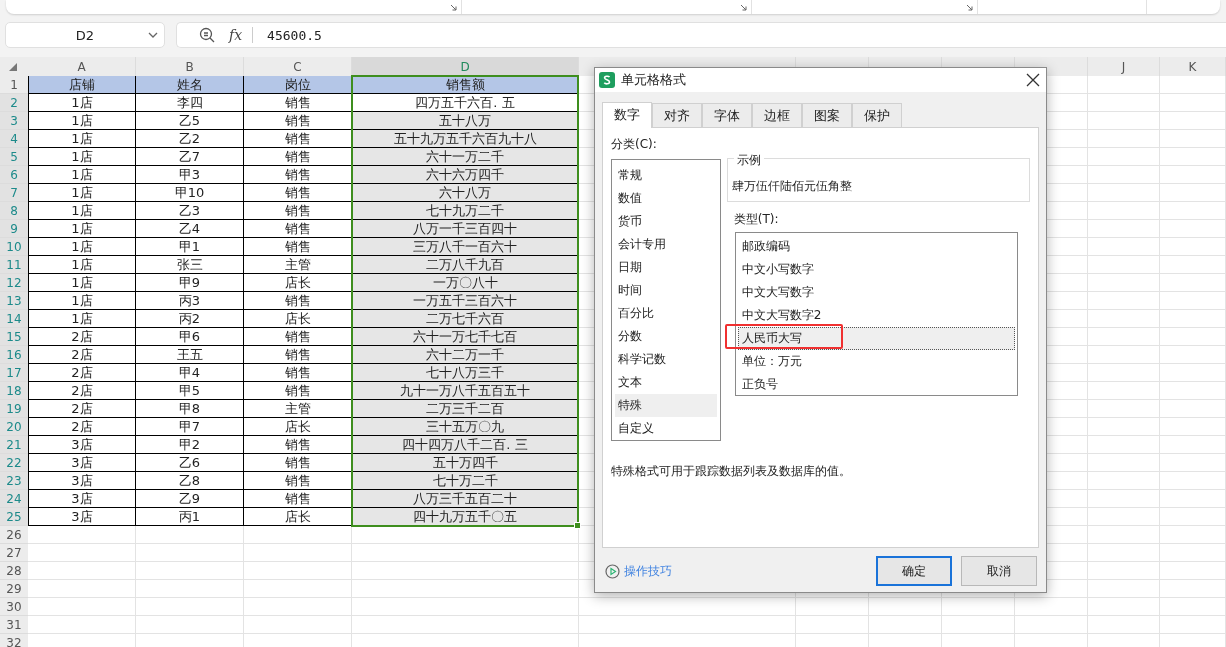 The width and height of the screenshot is (1226, 647). Describe the element at coordinates (666, 336) in the screenshot. I see `list-item: 分数` at that location.